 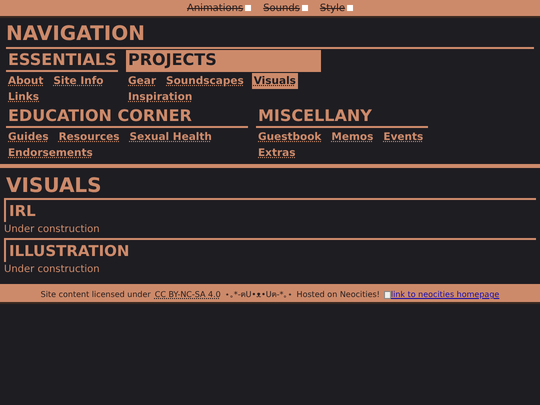 What do you see at coordinates (95, 295) in the screenshot?
I see `footer-text: Site content licensed under` at bounding box center [95, 295].